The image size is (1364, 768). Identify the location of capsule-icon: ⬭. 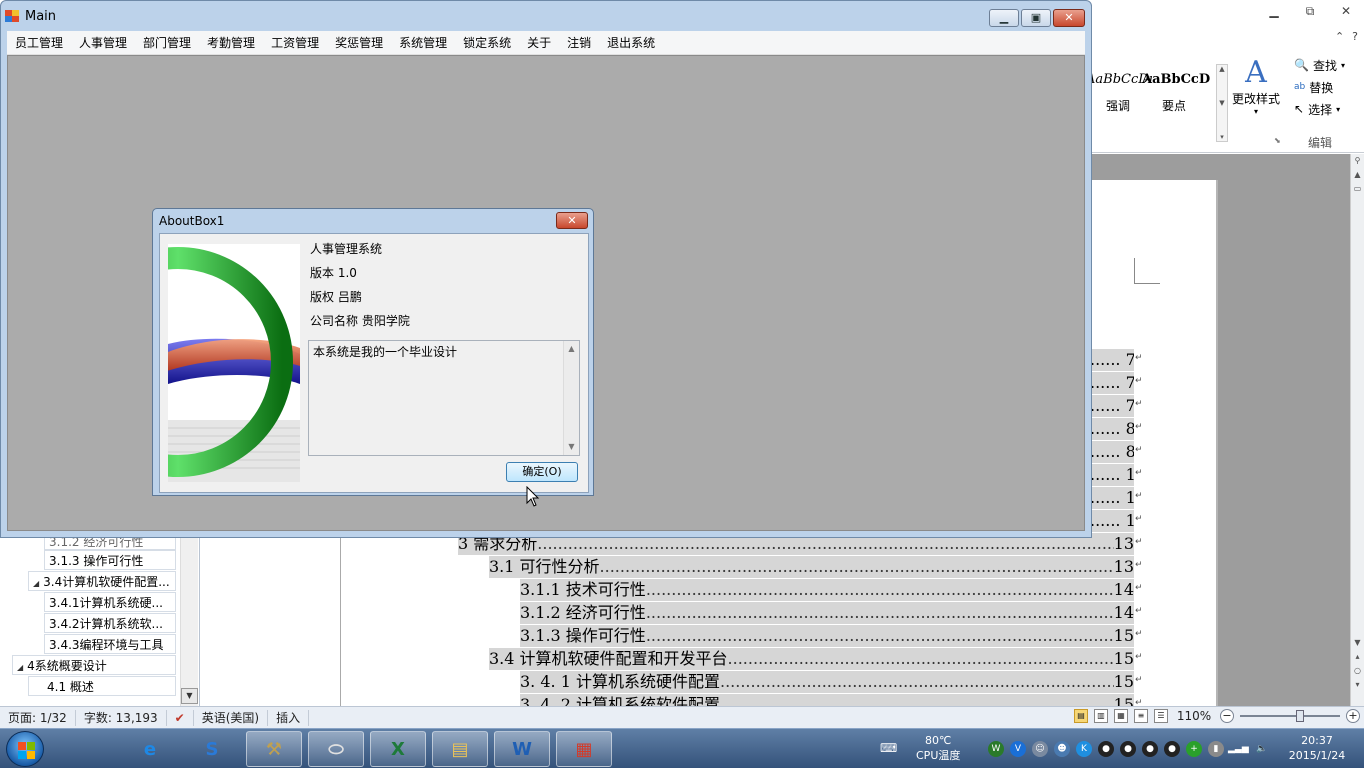
(336, 749).